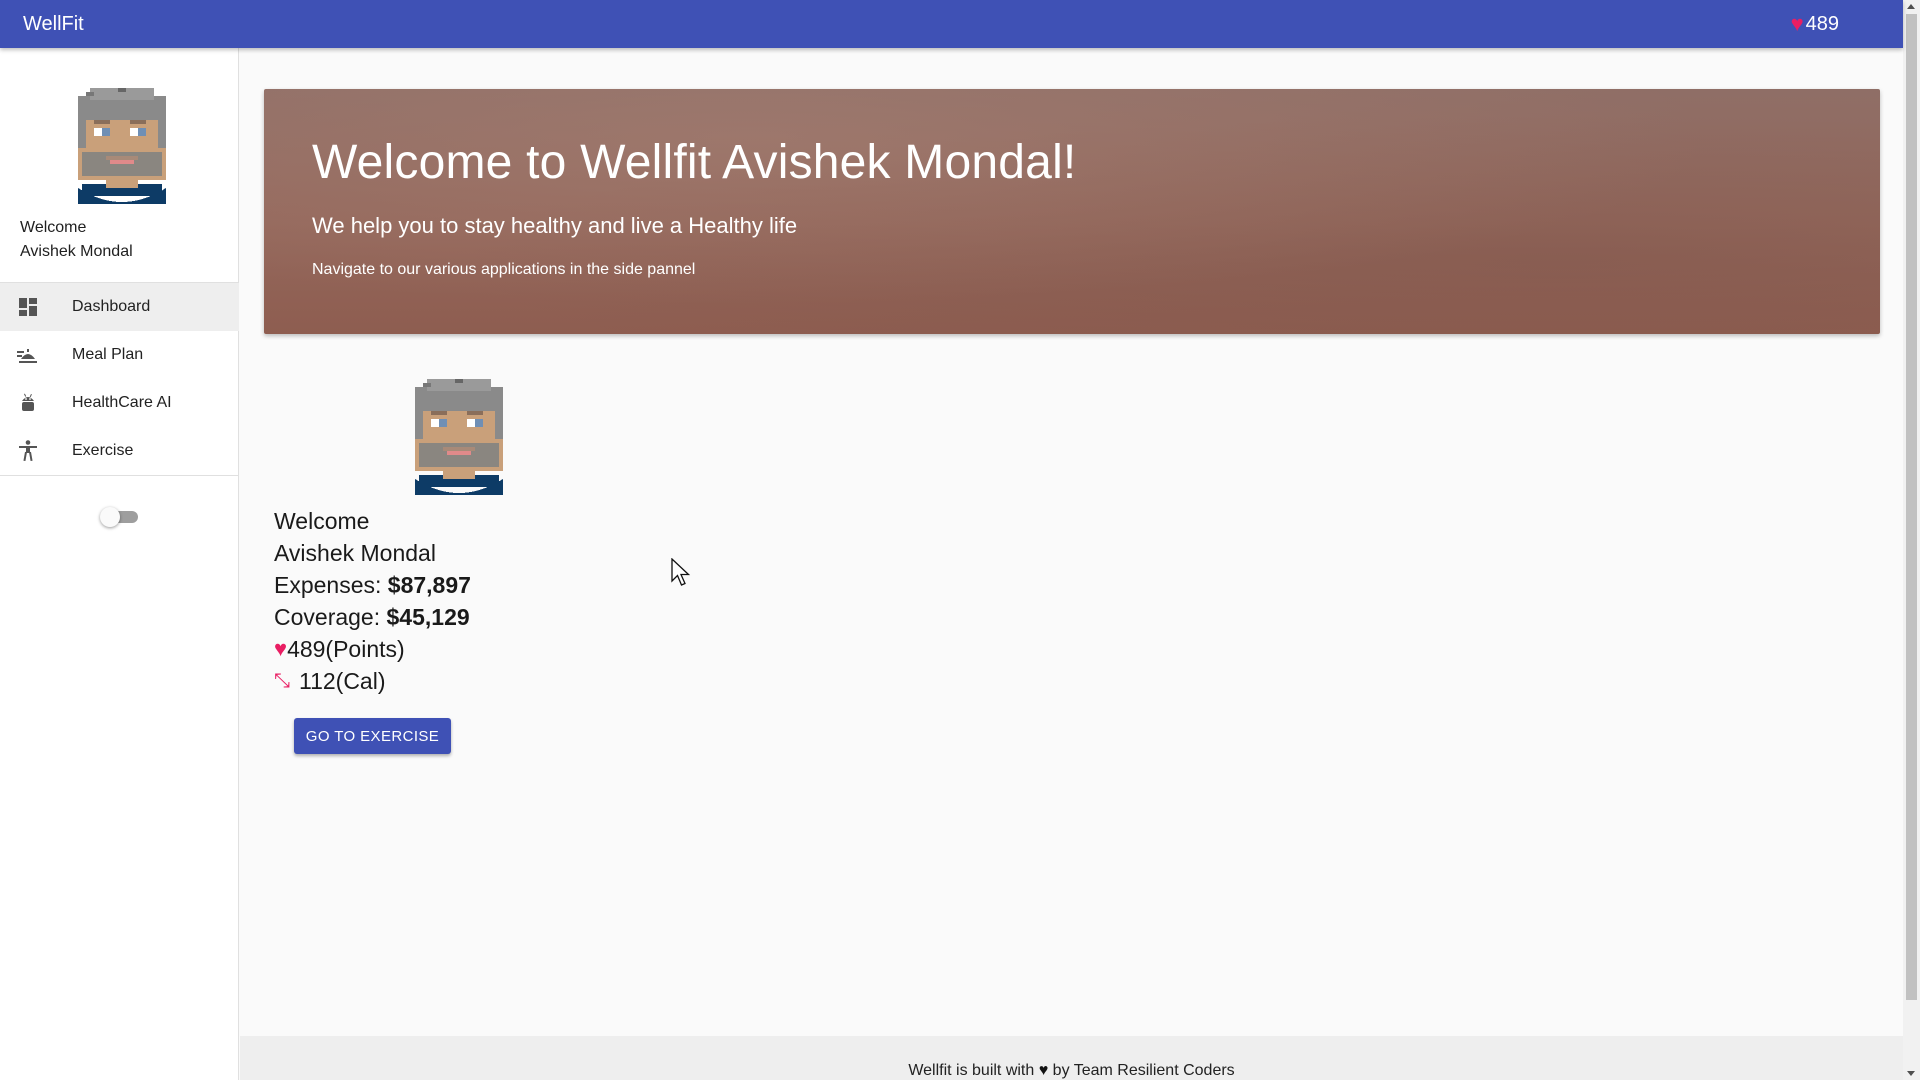 This screenshot has width=1920, height=1080. Describe the element at coordinates (108, 354) in the screenshot. I see `sidebar-item-label: Meal Plan` at that location.